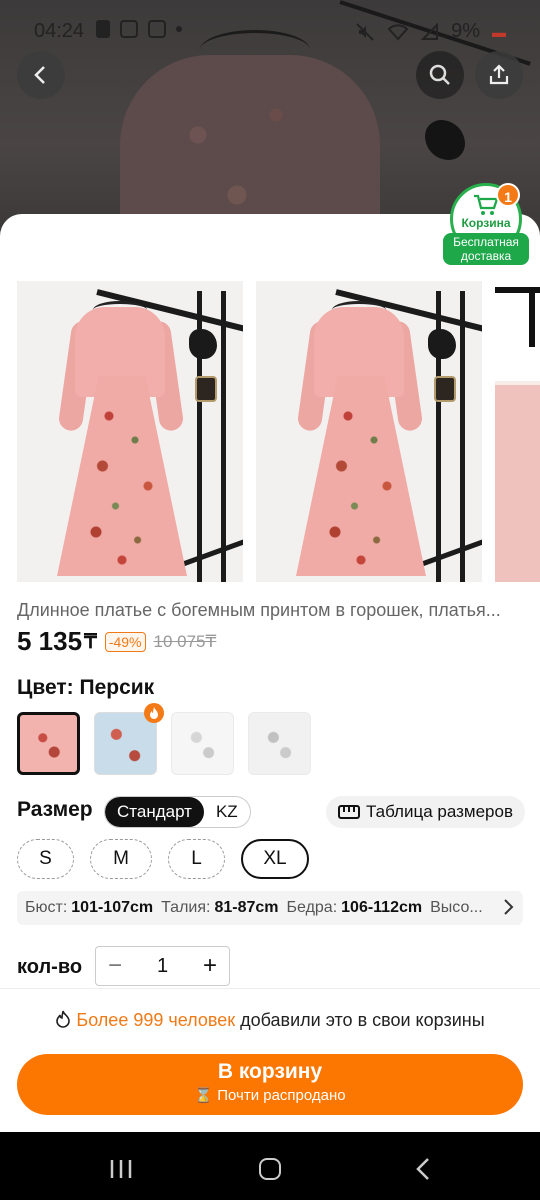  I want to click on status-system-icons: 9% ▬, so click(430, 31).